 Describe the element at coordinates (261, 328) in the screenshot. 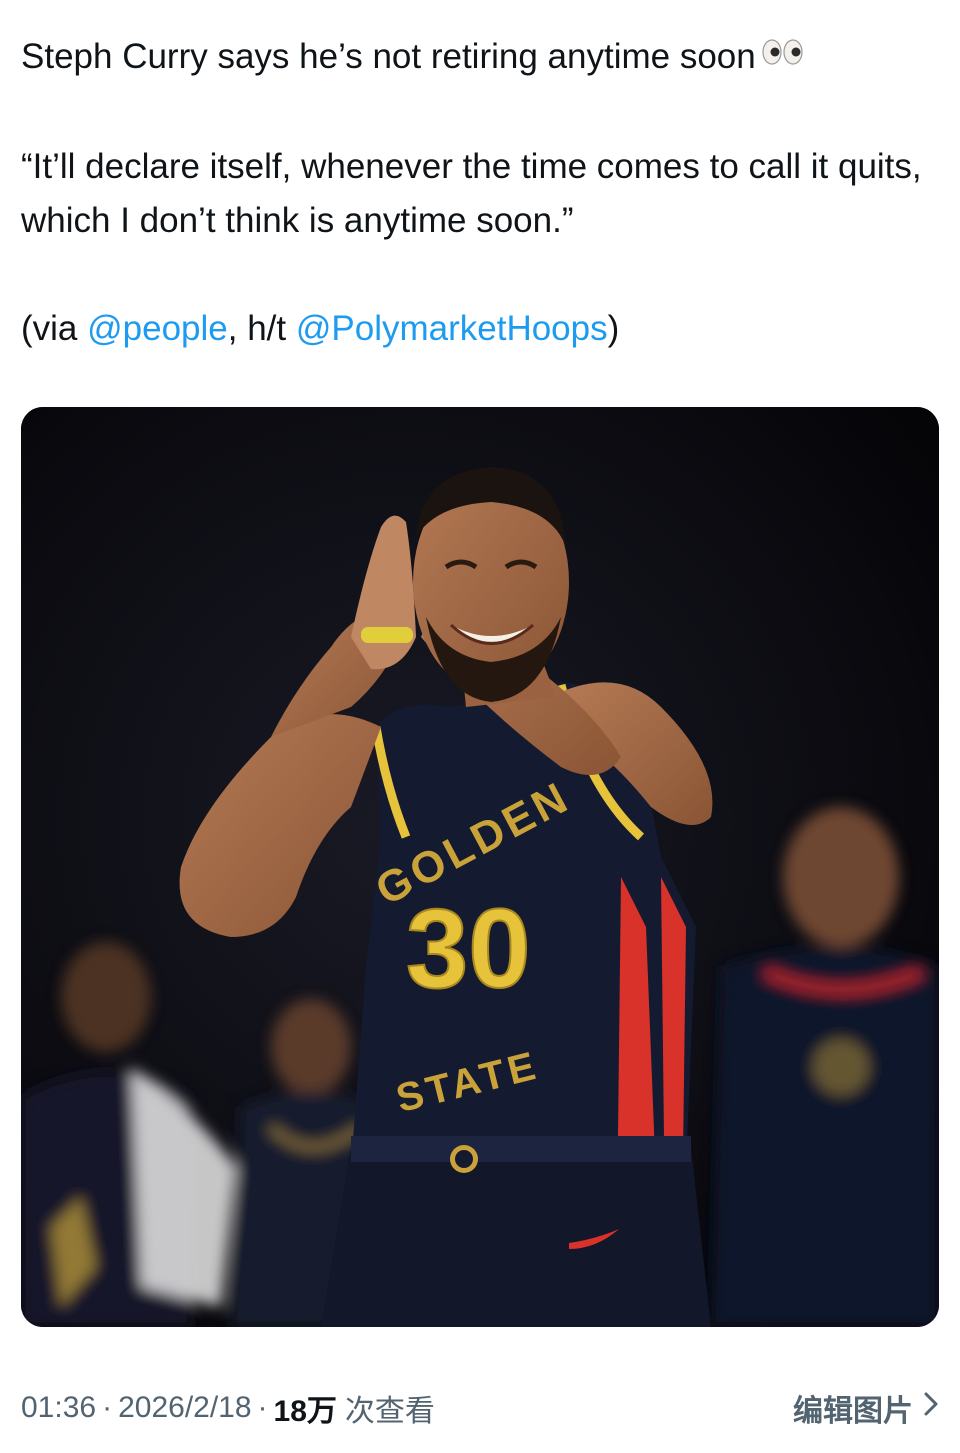

I see `via-middle: , h/t` at that location.